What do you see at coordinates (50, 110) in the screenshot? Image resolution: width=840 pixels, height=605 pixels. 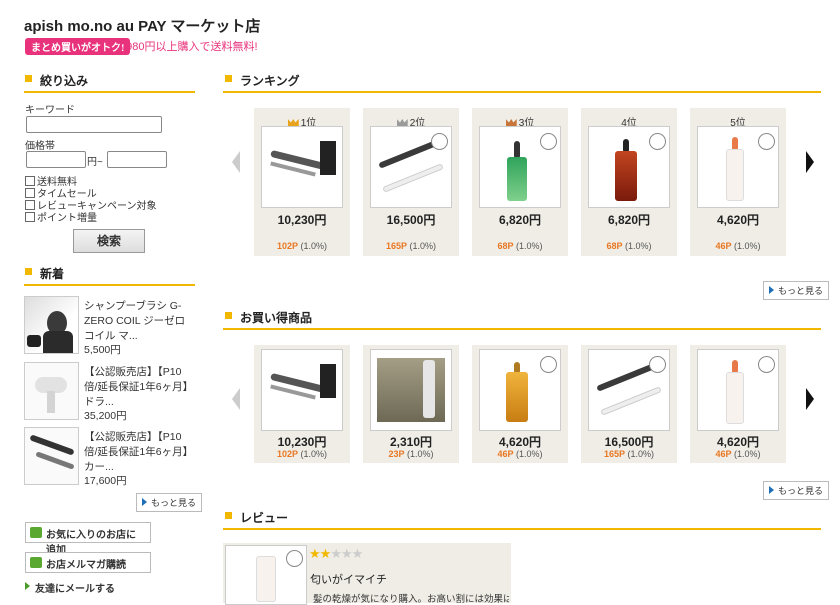 I see `keyword-label: キーワード` at bounding box center [50, 110].